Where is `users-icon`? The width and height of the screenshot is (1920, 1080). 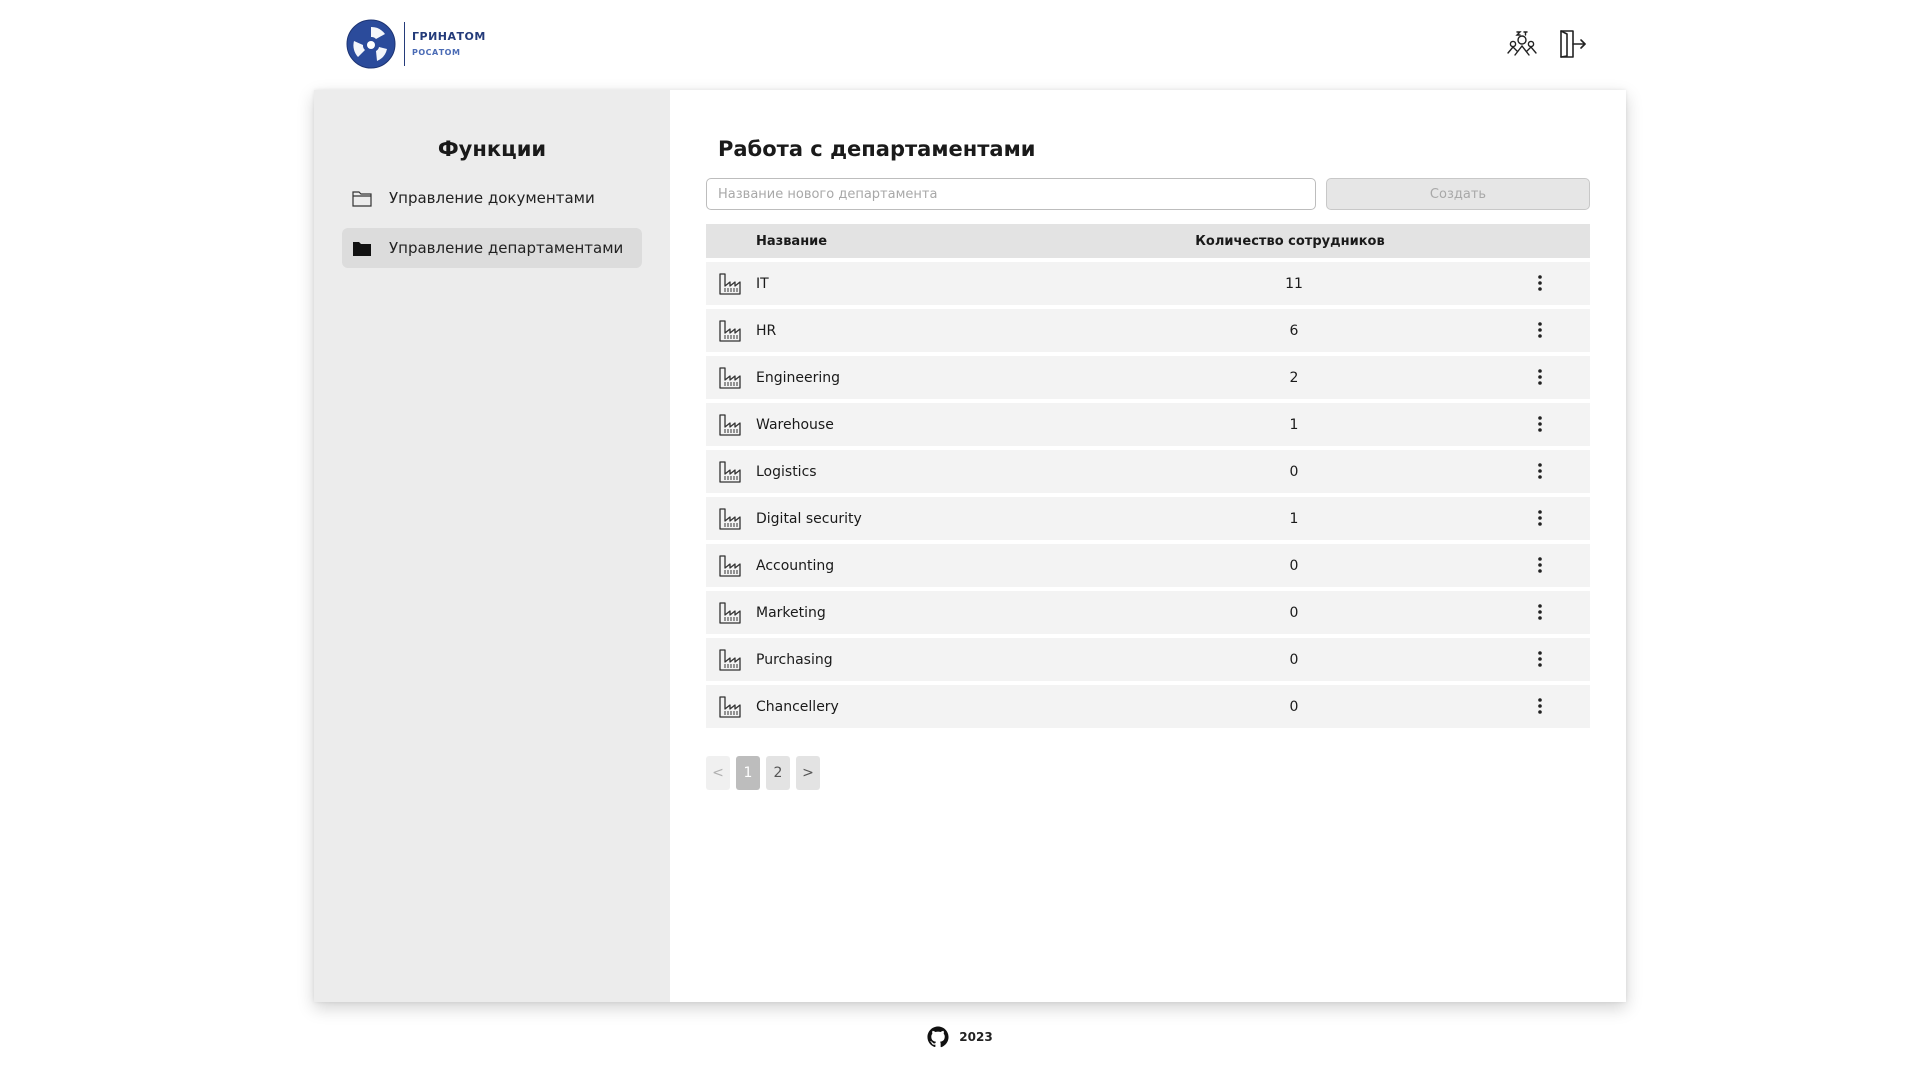 users-icon is located at coordinates (1522, 44).